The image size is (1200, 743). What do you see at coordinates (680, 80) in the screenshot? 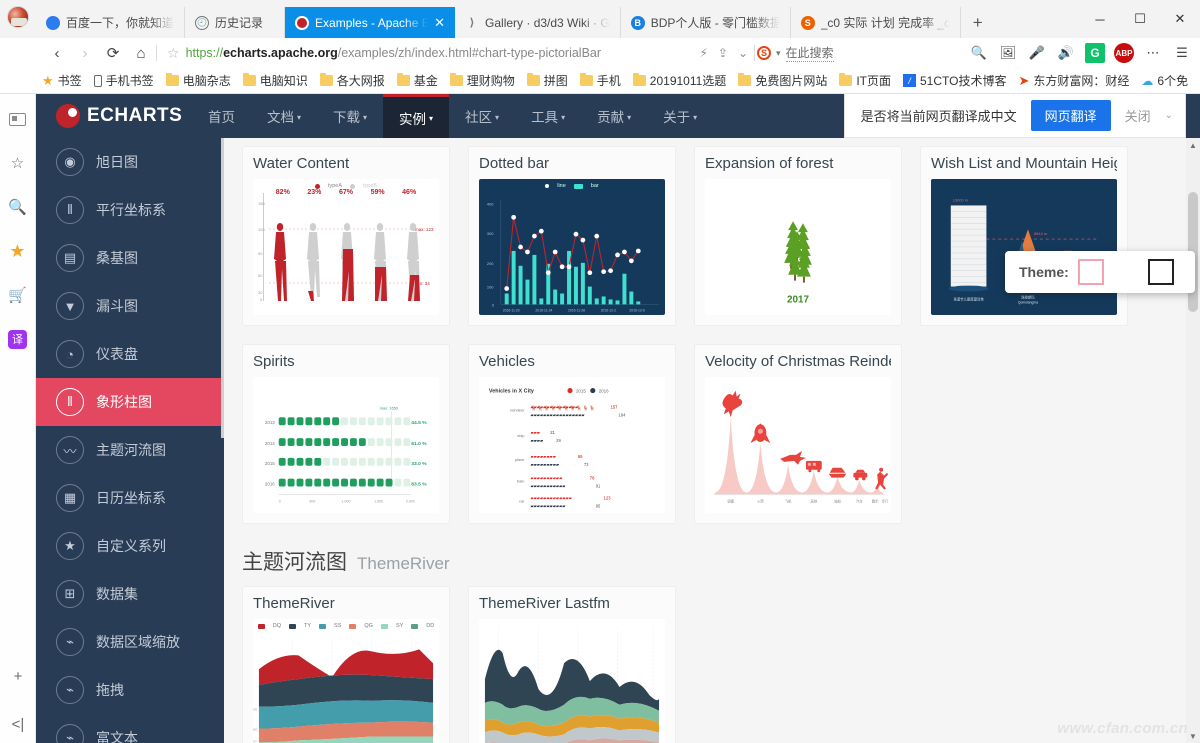
I see `bookmark-item: 20191011选题` at bounding box center [680, 80].